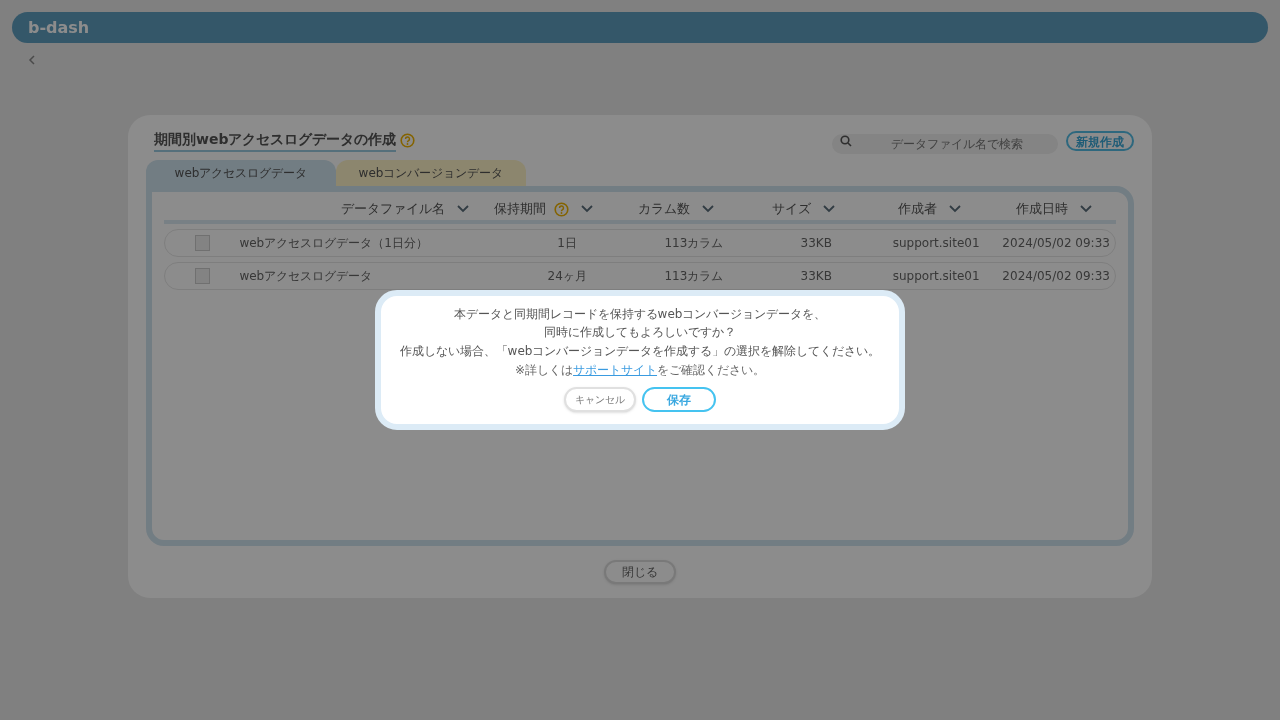  I want to click on note-text: をご確認ください。, so click(711, 370).